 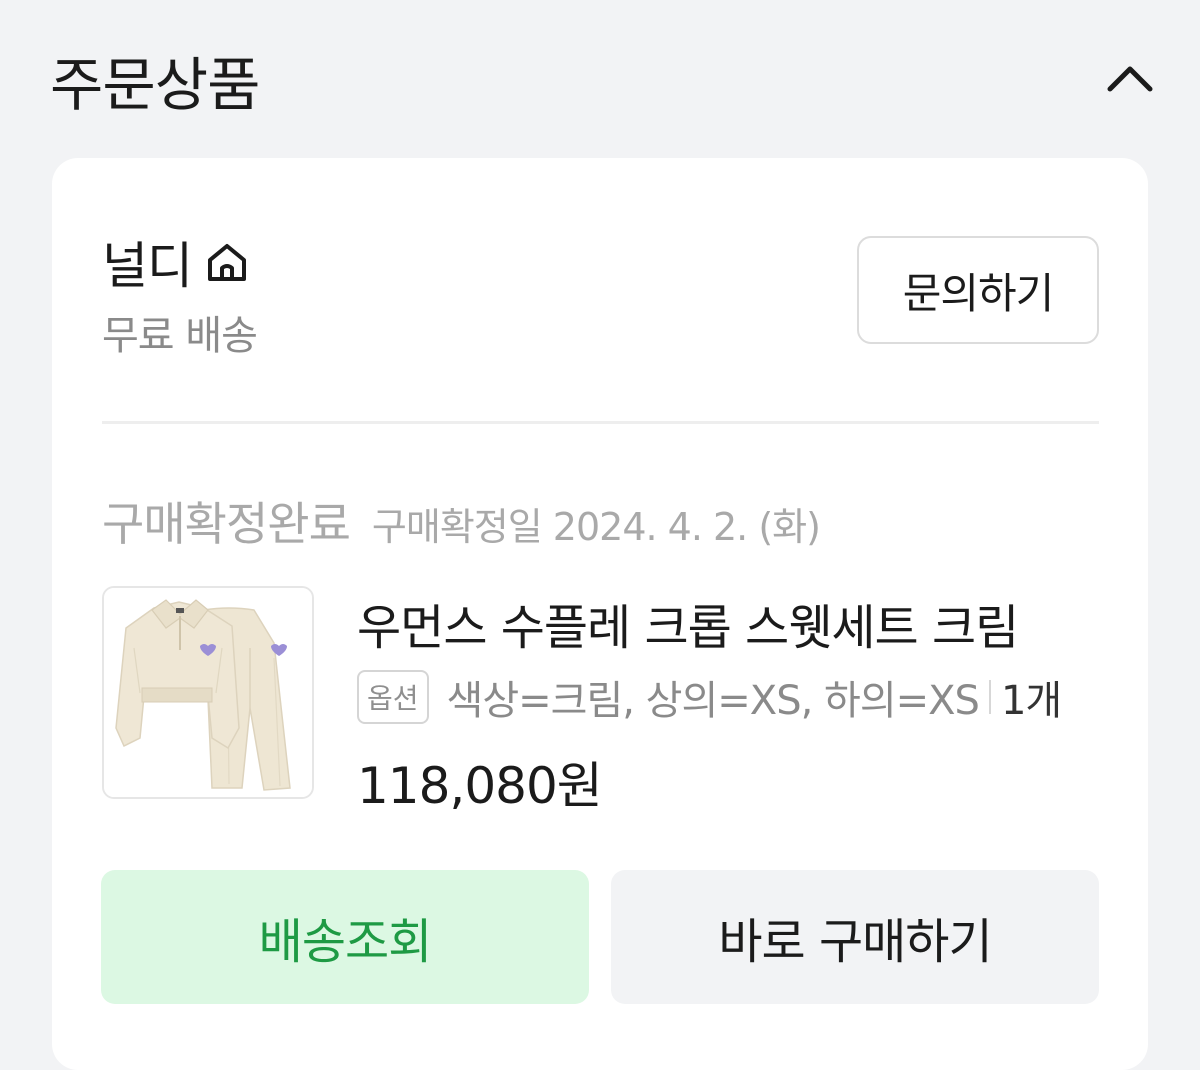 I want to click on order-status: 구매확정완료, so click(x=226, y=524).